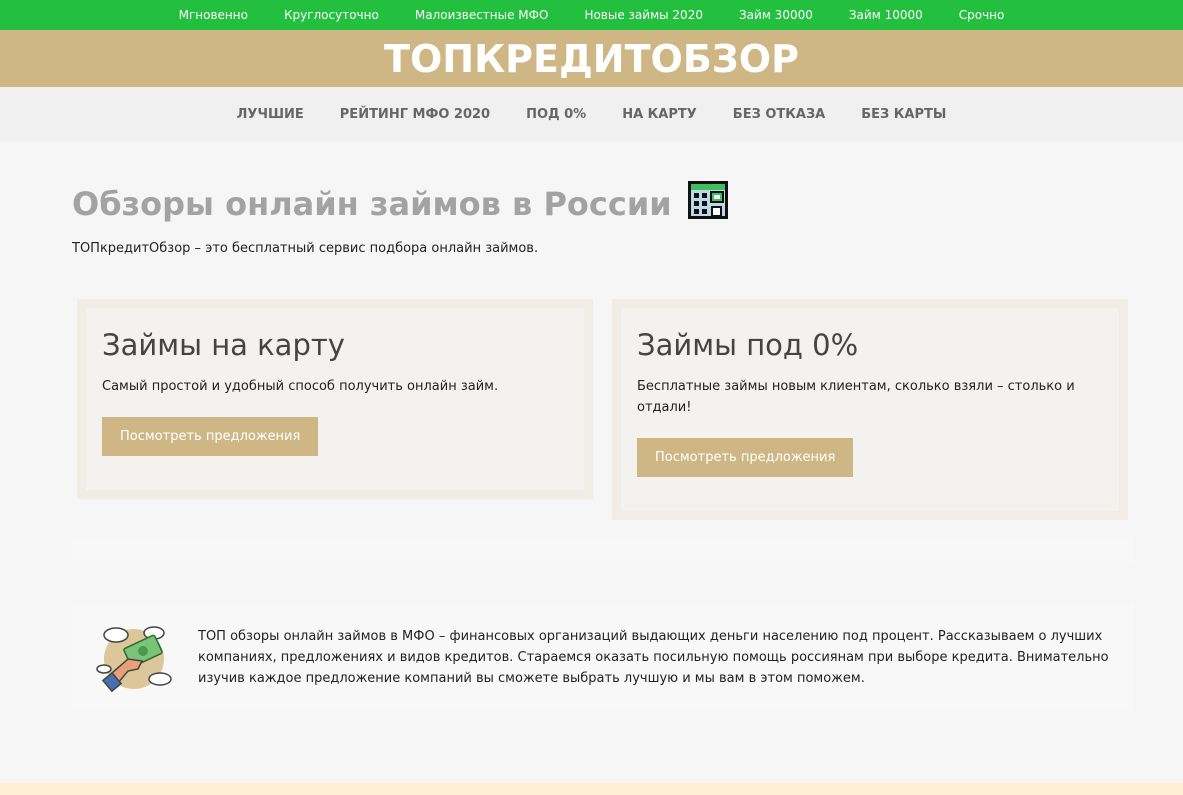 The image size is (1183, 795). I want to click on topnav-link-urgent: Срочно, so click(982, 15).